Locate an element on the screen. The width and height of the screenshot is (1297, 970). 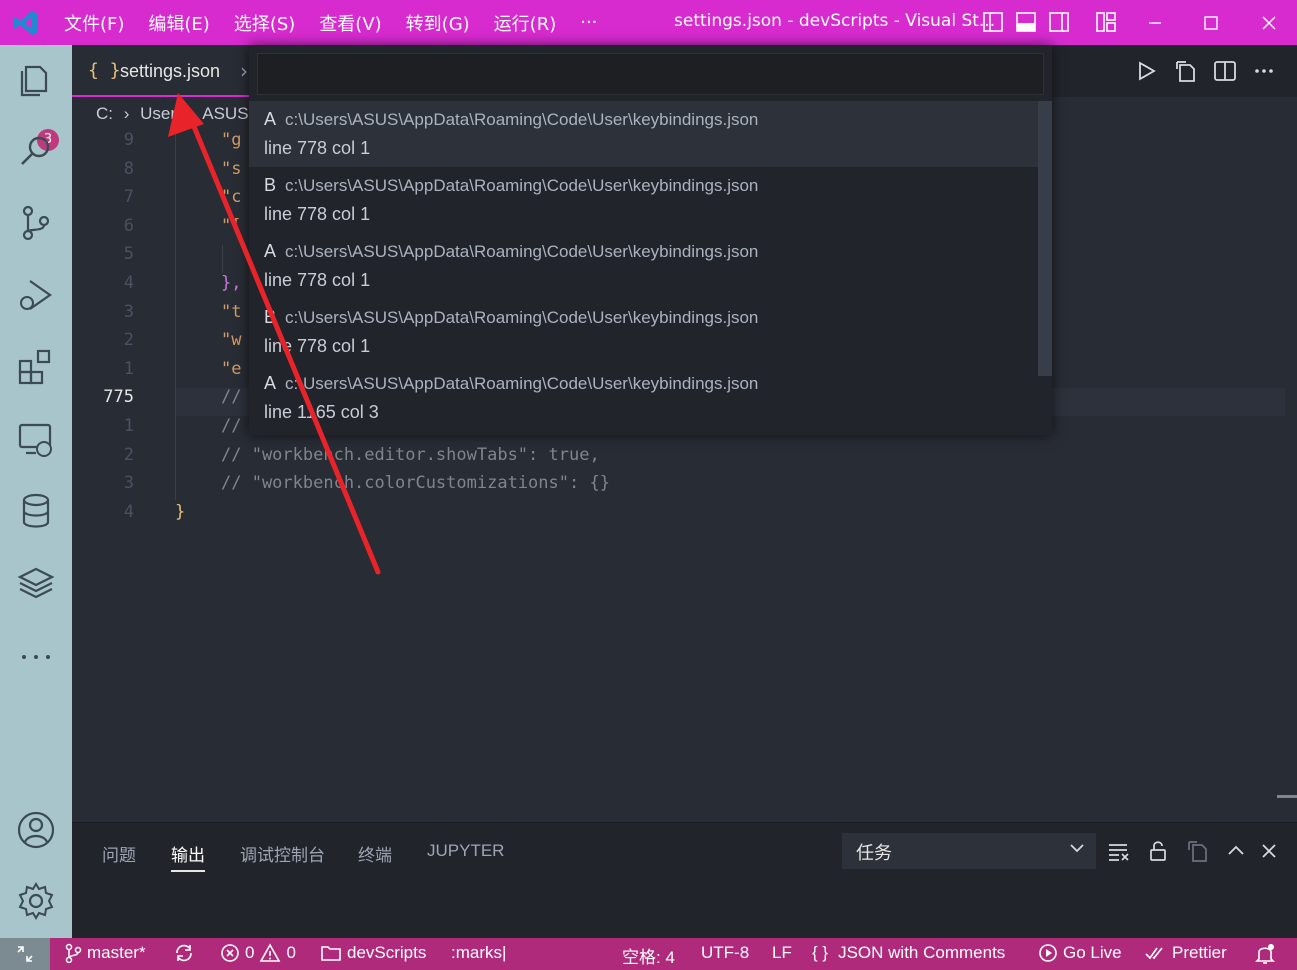
run-debug-icon is located at coordinates (36, 295).